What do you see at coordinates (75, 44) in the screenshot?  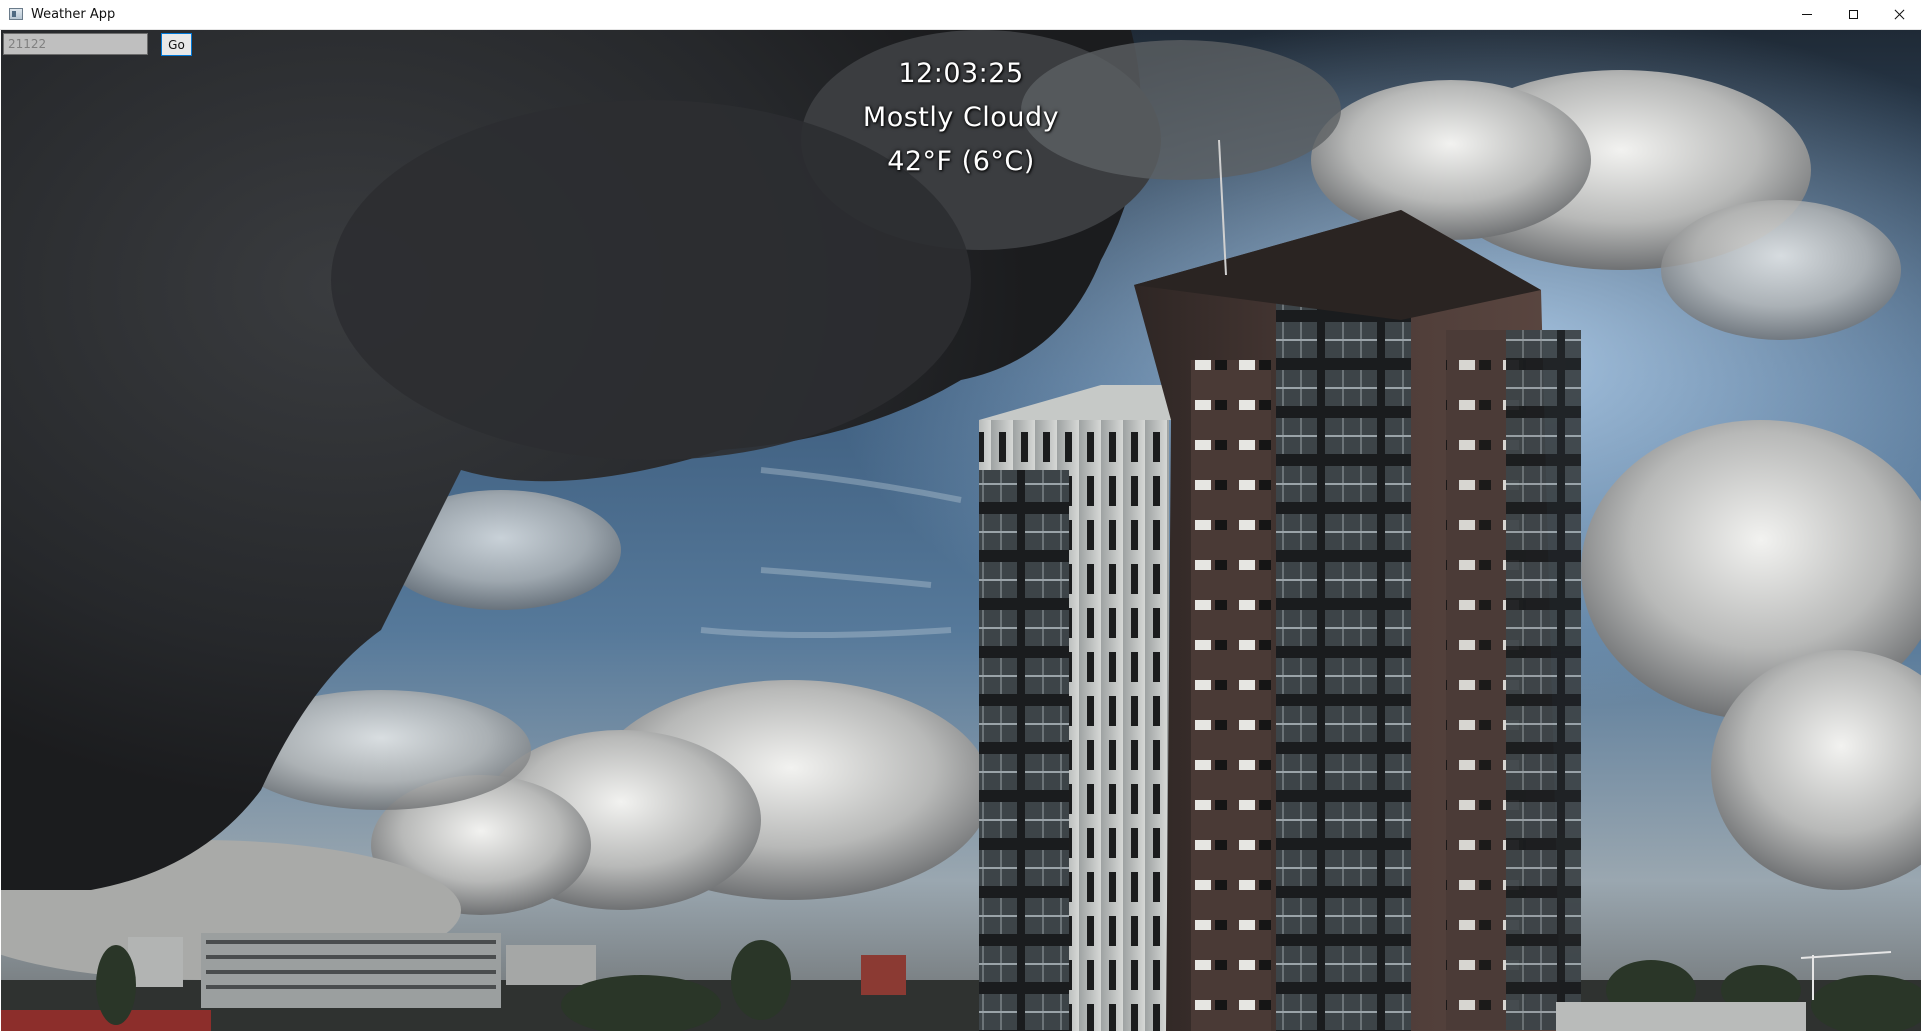 I see `zip-code-input` at bounding box center [75, 44].